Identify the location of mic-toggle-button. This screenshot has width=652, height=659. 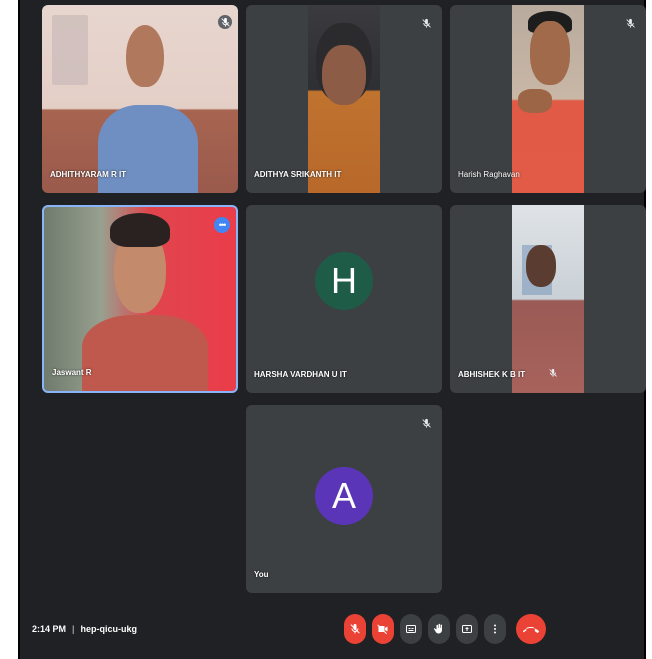
(355, 629).